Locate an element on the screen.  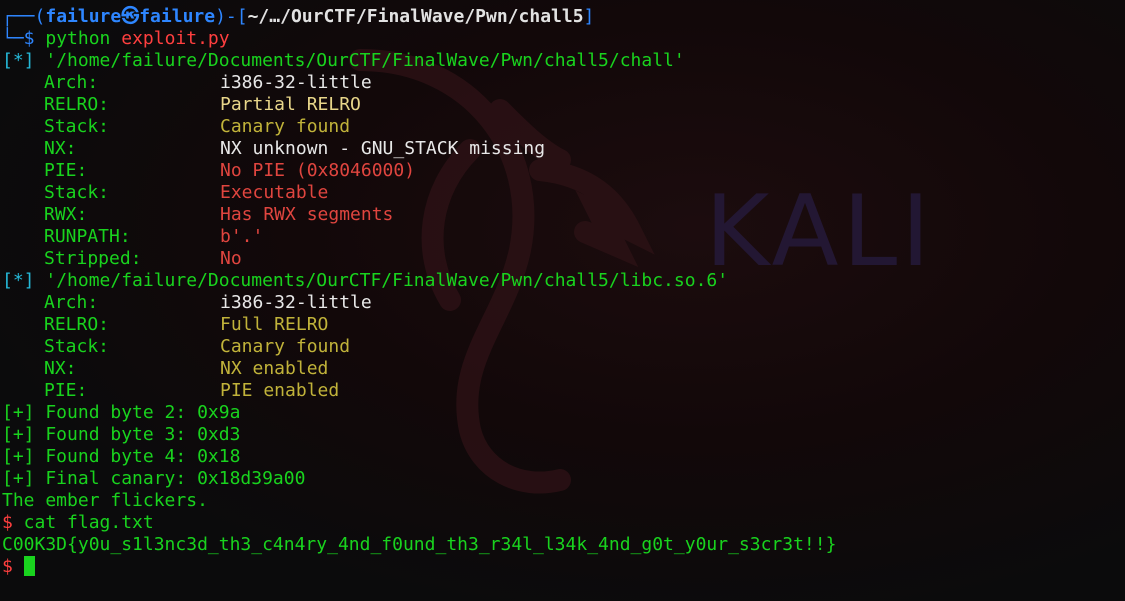
checksec-key: RWX: is located at coordinates (66, 214).